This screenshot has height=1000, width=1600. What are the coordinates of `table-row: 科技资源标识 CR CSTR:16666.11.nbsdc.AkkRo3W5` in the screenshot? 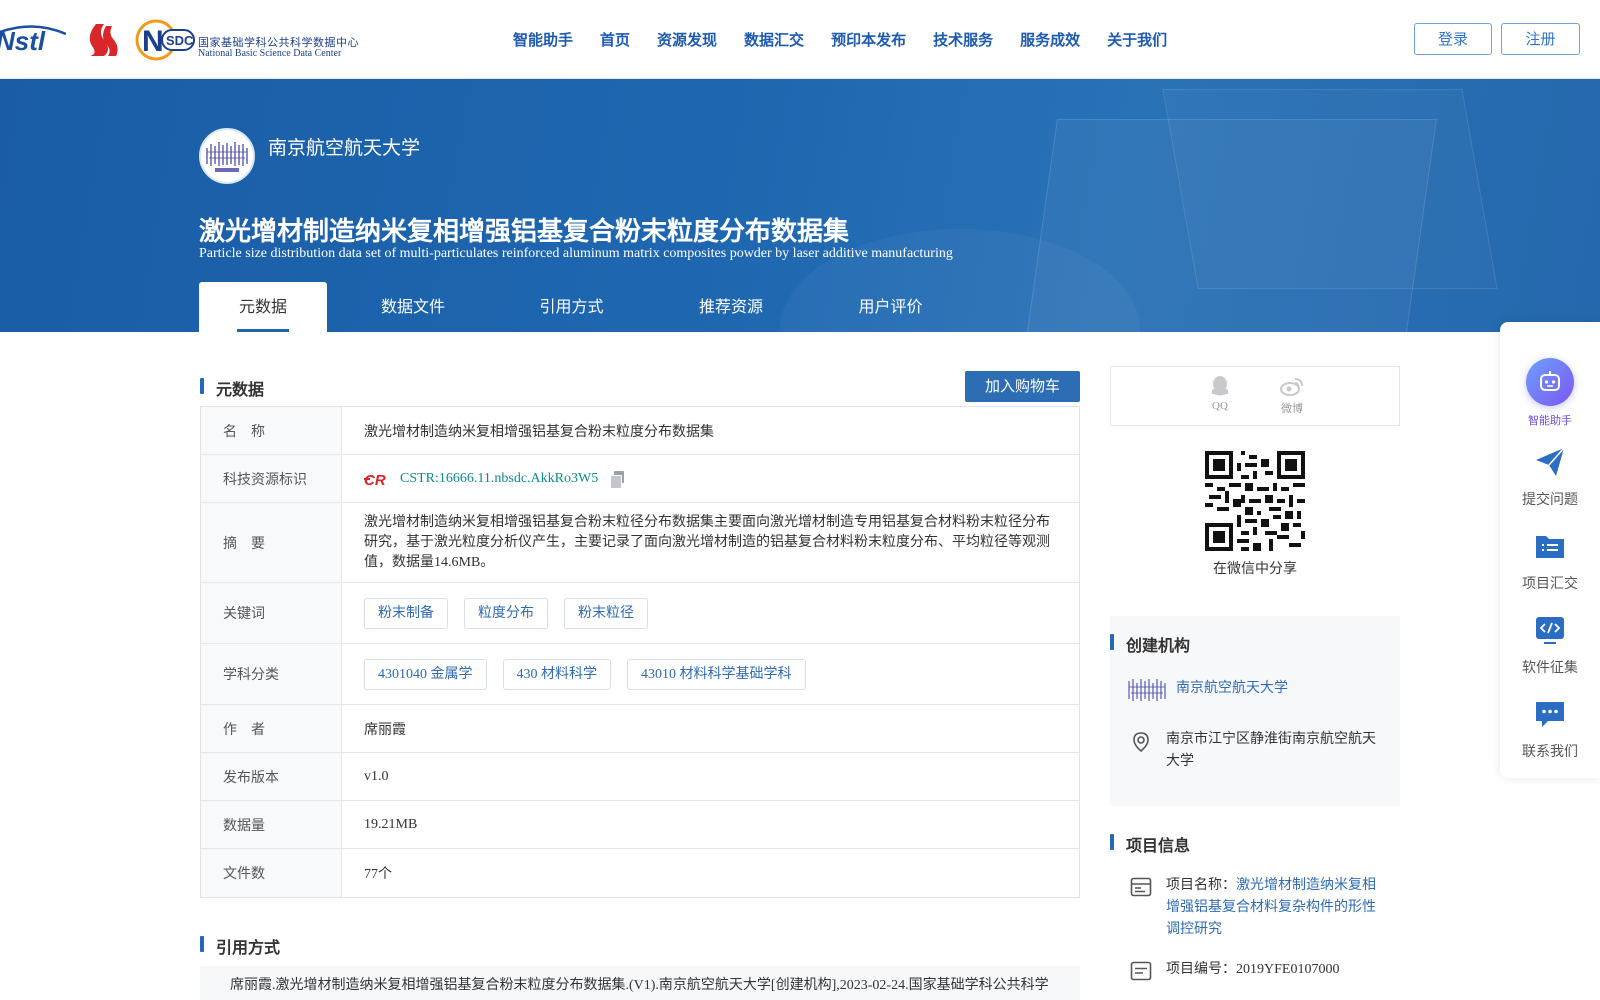 It's located at (640, 479).